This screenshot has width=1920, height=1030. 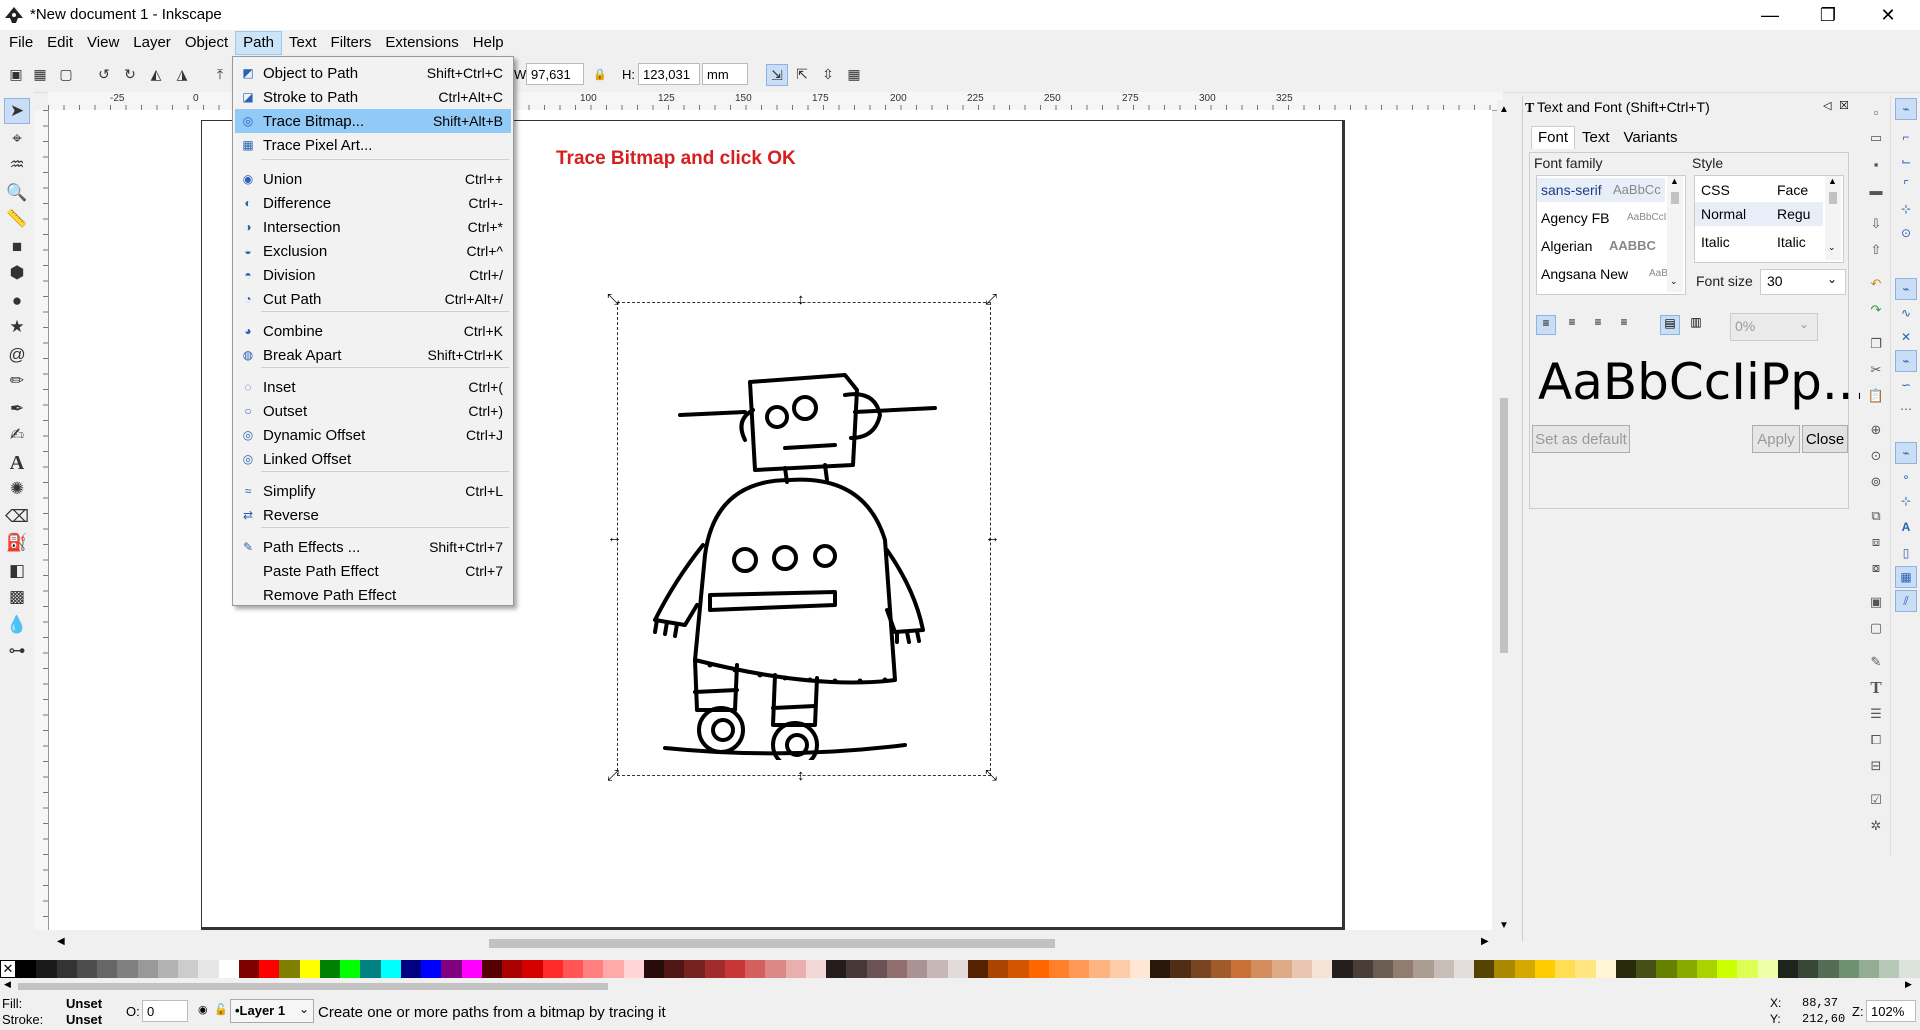 I want to click on font-size-value: 30, so click(x=1775, y=281).